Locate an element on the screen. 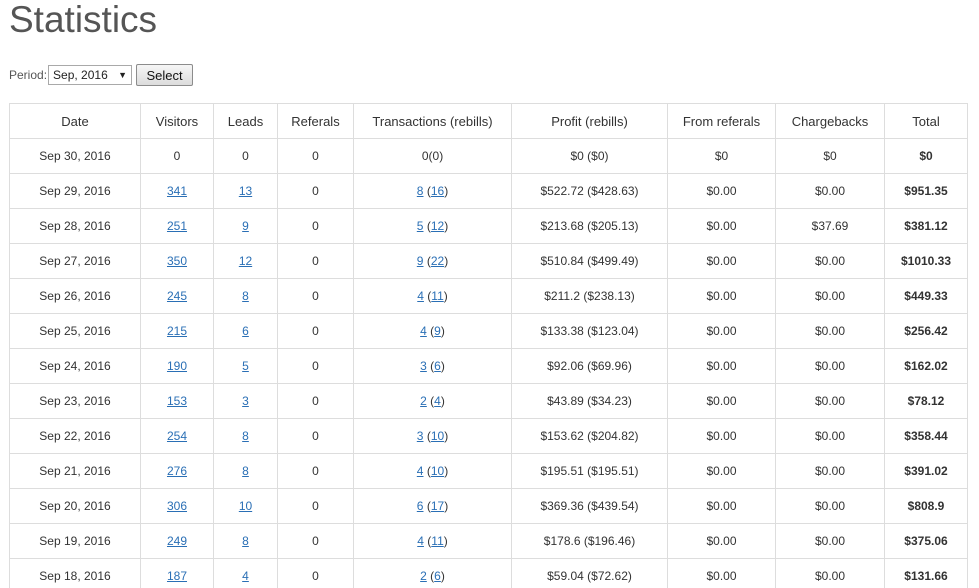  visitors-link: 254 is located at coordinates (177, 436).